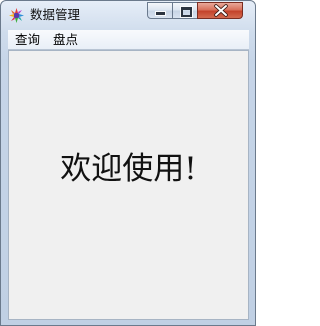 This screenshot has height=326, width=320. Describe the element at coordinates (65, 39) in the screenshot. I see `menu-item-inventory: 盘点` at that location.